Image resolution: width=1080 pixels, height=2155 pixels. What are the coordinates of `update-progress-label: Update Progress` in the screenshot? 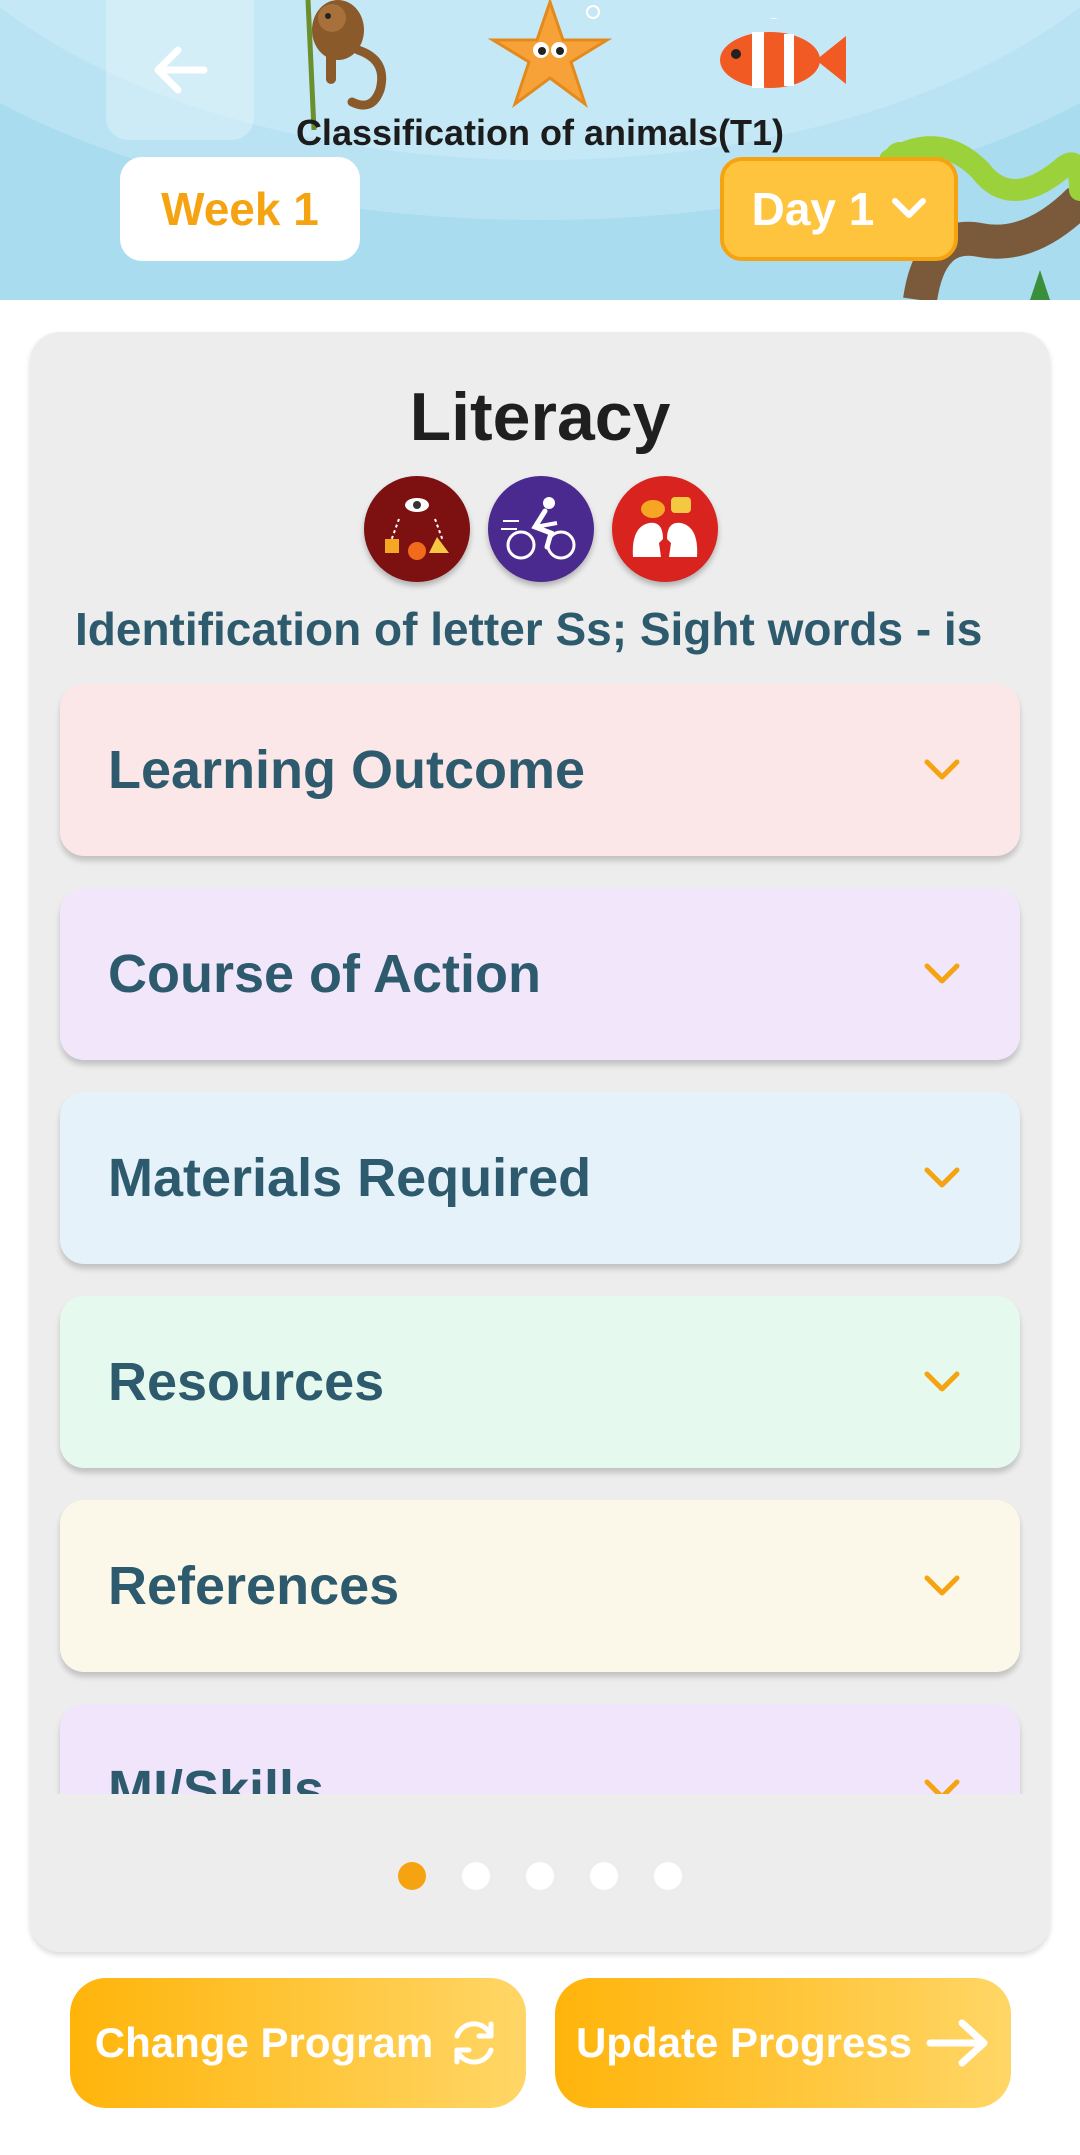 It's located at (744, 2042).